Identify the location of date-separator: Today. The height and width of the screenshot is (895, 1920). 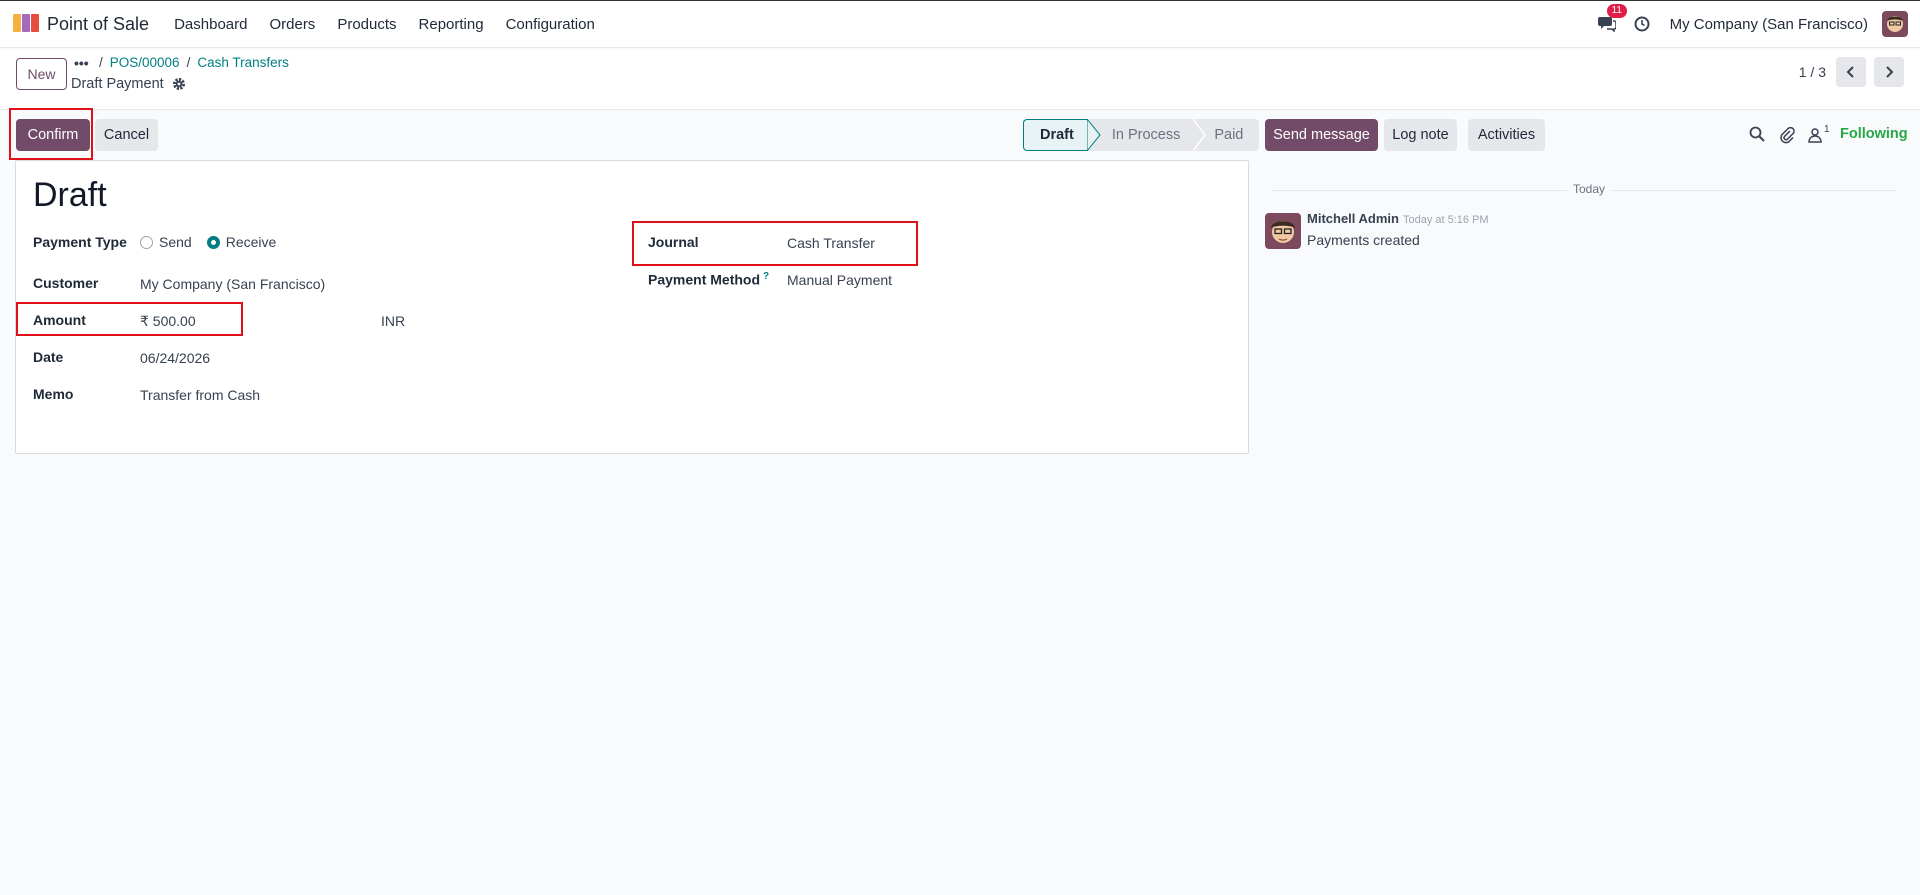
(1584, 190).